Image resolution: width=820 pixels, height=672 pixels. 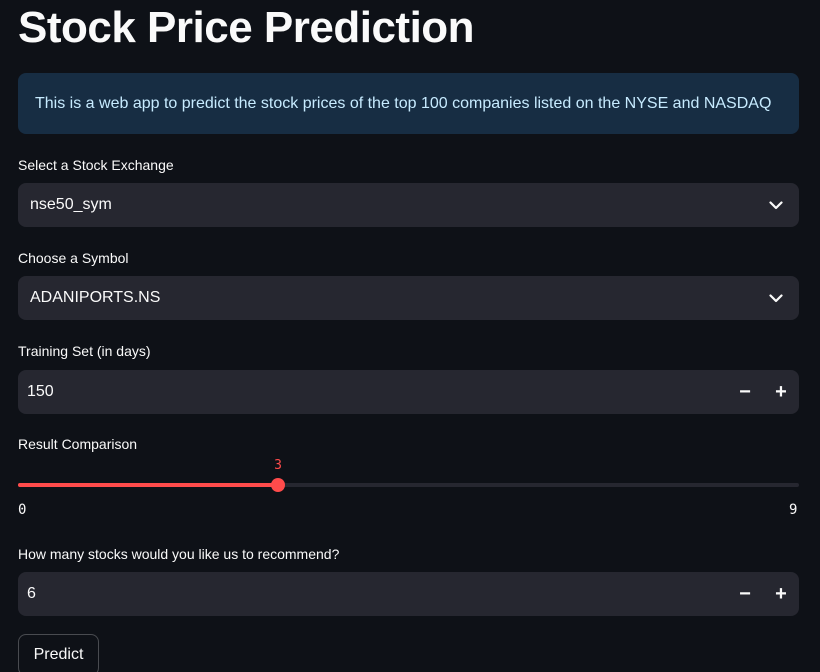 What do you see at coordinates (73, 258) in the screenshot?
I see `symbol-label: Choose a Symbol` at bounding box center [73, 258].